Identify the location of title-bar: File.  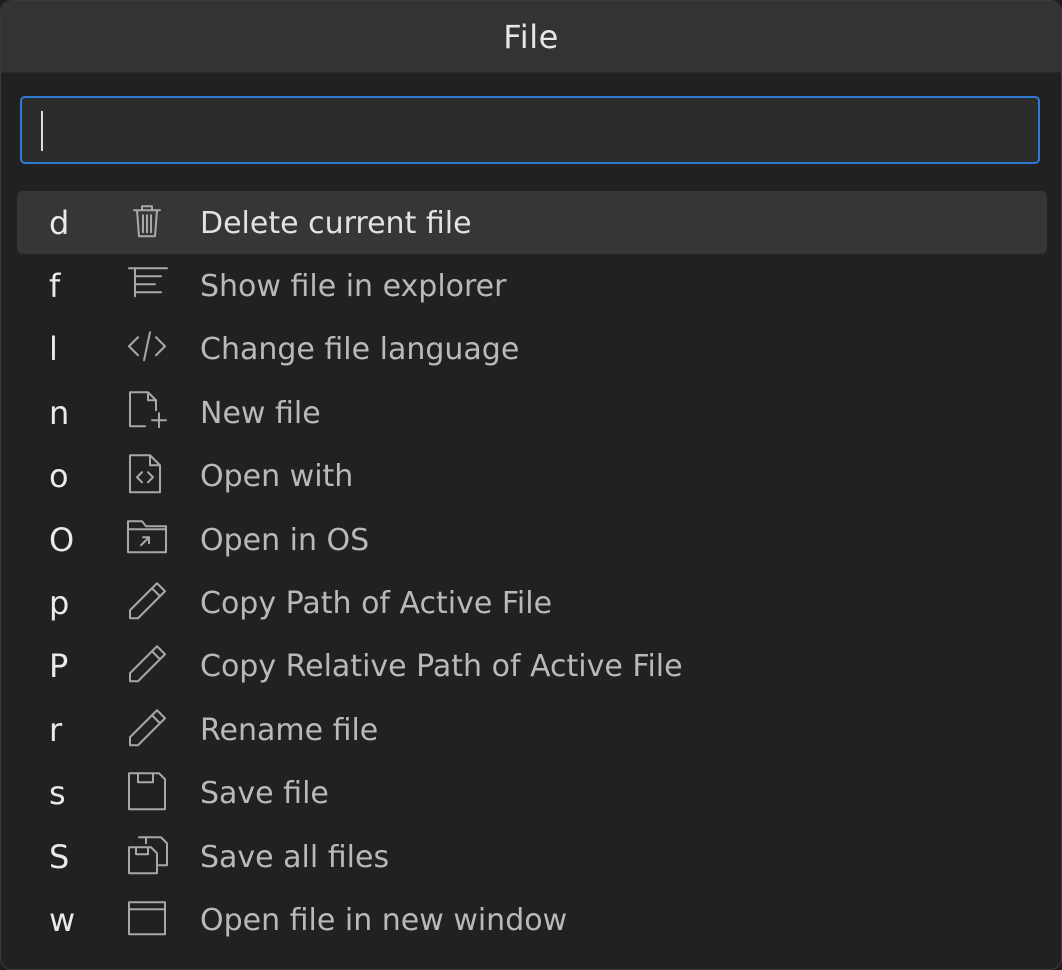
(531, 37).